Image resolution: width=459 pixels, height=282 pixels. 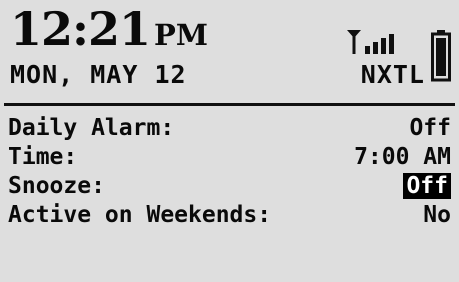 What do you see at coordinates (98, 74) in the screenshot?
I see `date-display: MON, MAY 12` at bounding box center [98, 74].